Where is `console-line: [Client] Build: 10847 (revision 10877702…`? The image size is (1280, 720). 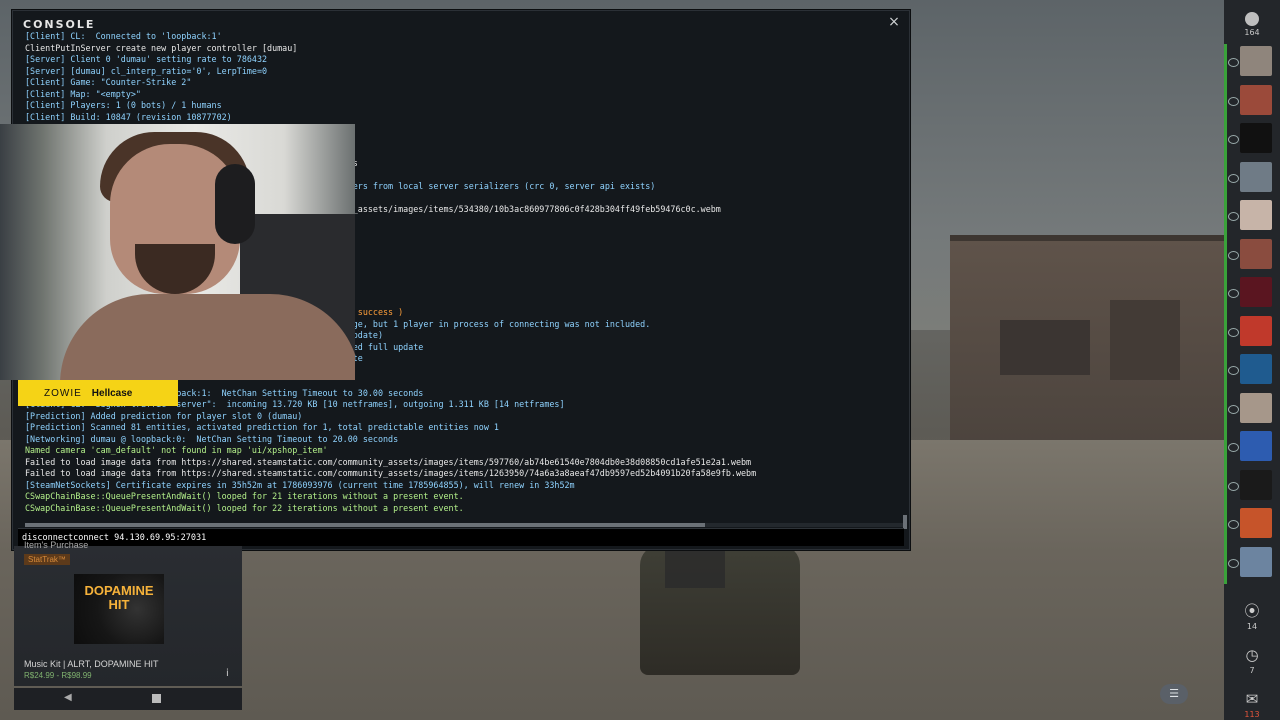
console-line: [Client] Build: 10847 (revision 10877702… is located at coordinates (128, 116).